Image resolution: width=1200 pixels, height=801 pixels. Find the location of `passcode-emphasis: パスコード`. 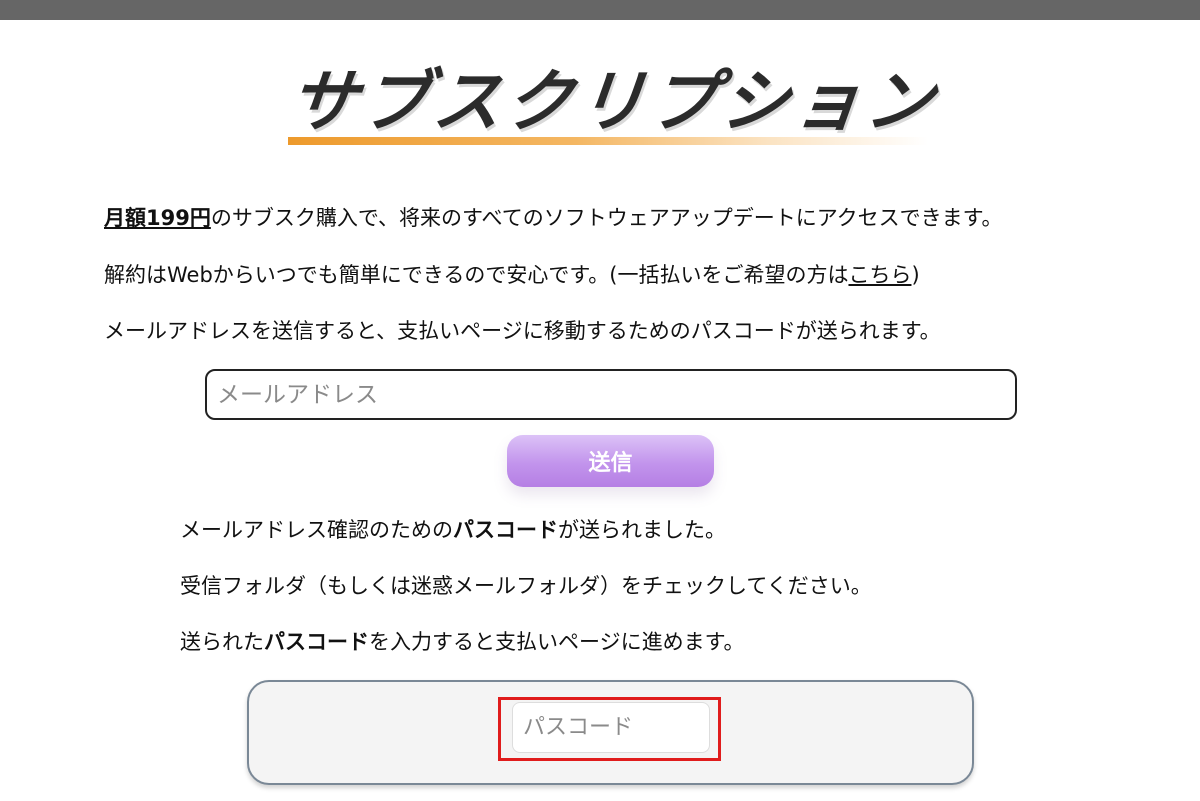

passcode-emphasis: パスコード is located at coordinates (505, 530).